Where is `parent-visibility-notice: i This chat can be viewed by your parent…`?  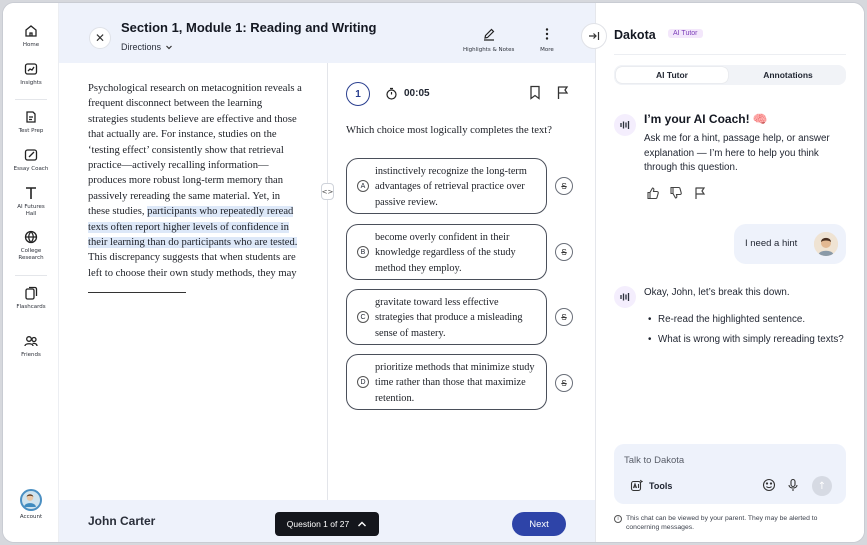
parent-visibility-notice: i This chat can be viewed by your parent… is located at coordinates (732, 523).